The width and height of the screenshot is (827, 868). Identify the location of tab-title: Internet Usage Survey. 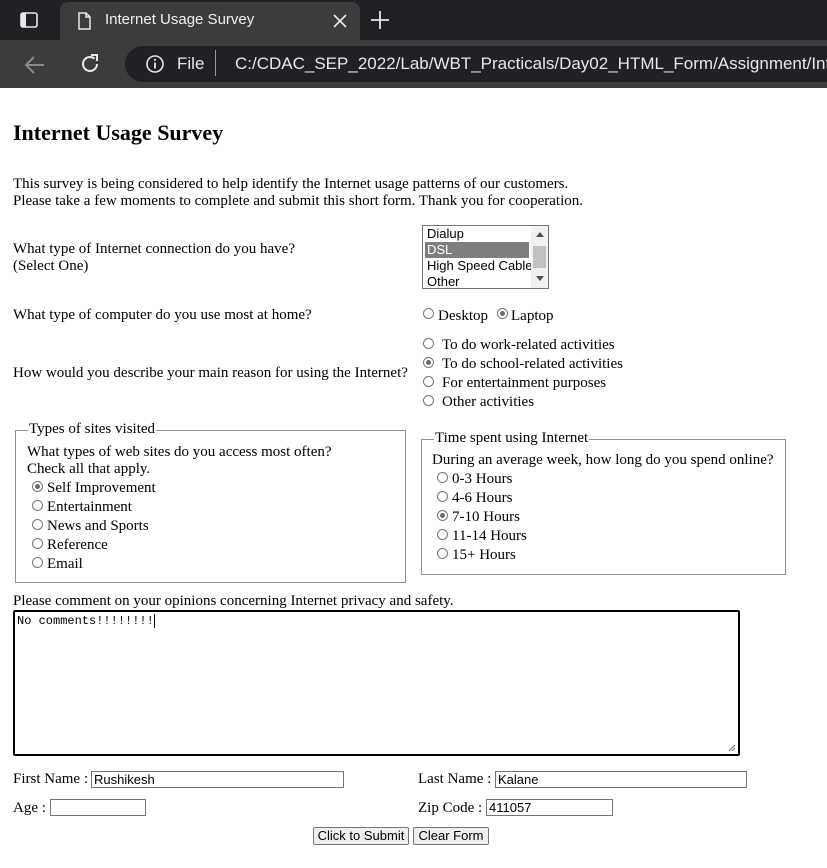
(180, 19).